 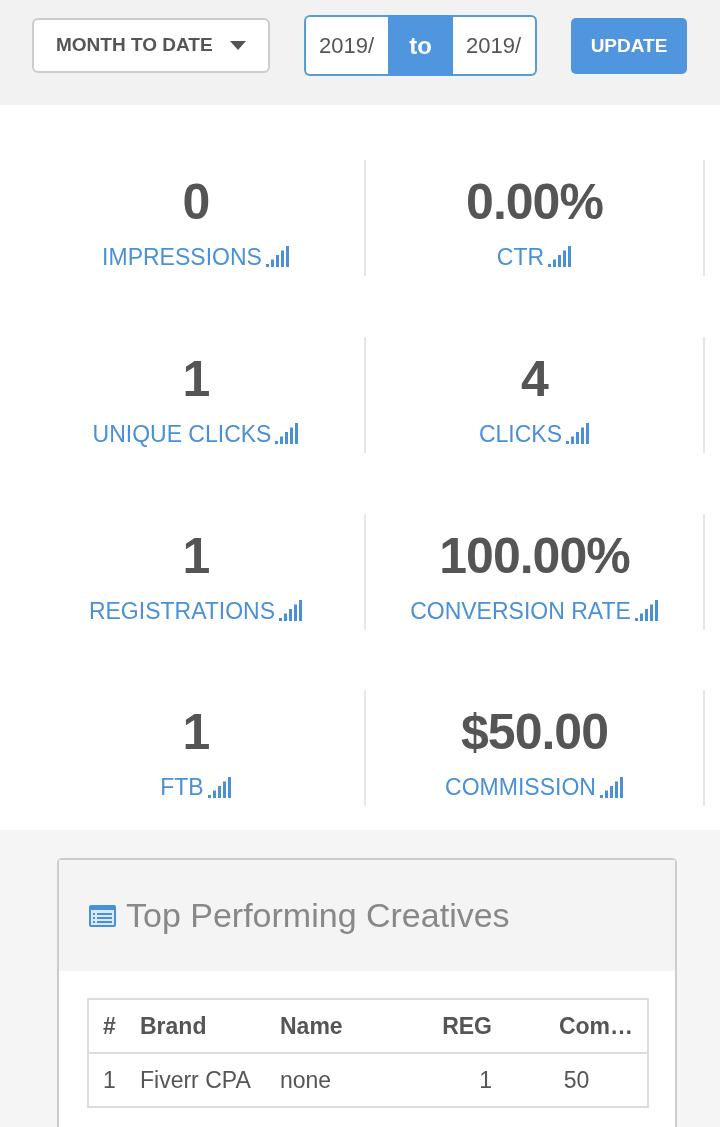 What do you see at coordinates (107, 1026) in the screenshot?
I see `column-header: #` at bounding box center [107, 1026].